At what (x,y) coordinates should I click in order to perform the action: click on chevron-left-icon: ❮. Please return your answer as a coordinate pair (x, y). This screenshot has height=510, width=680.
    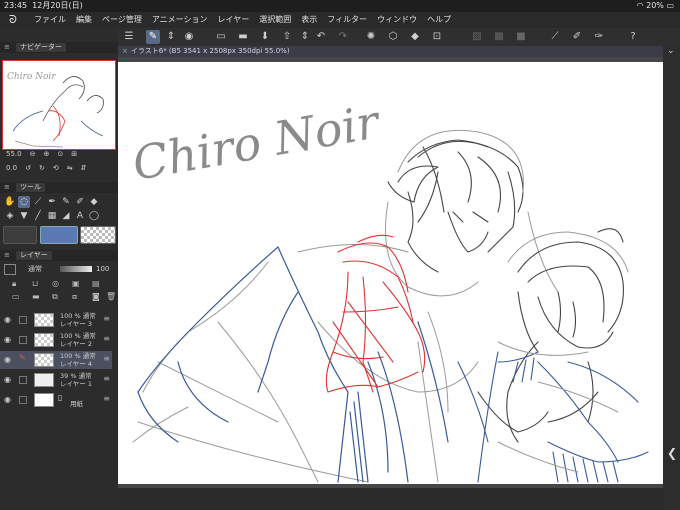
    Looking at the image, I should click on (672, 453).